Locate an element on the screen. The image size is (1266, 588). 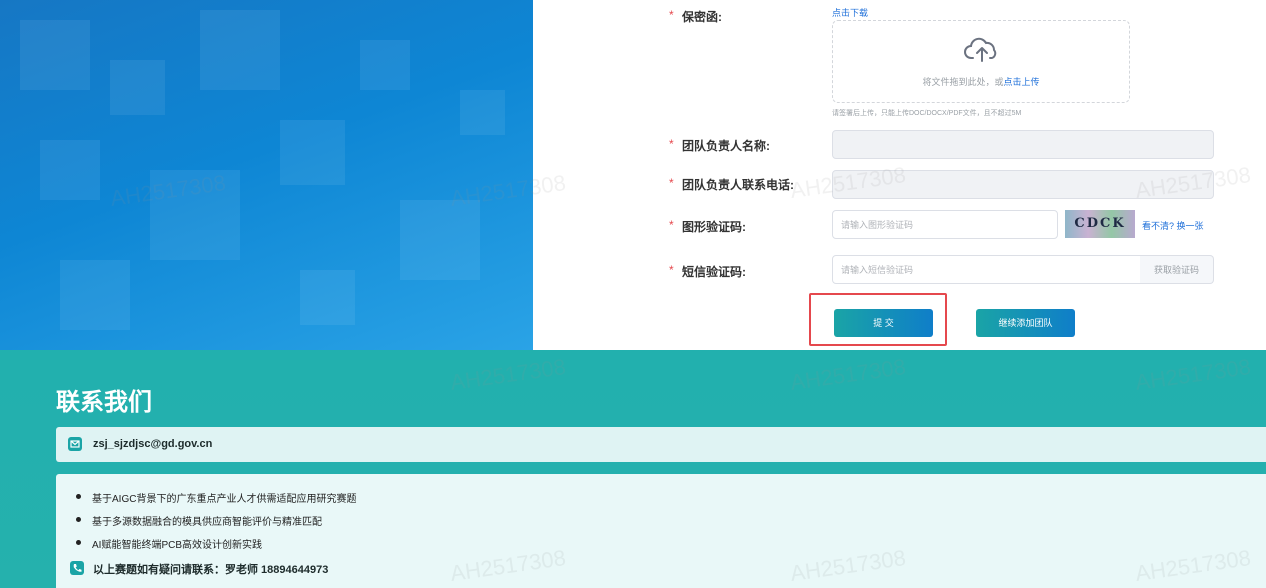
submit-button: 提 交 is located at coordinates (883, 323).